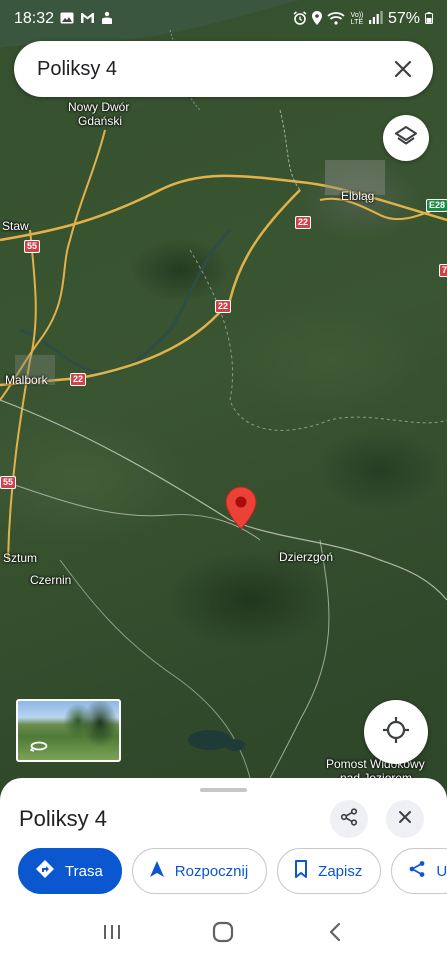 This screenshot has width=447, height=960. I want to click on signal-icon, so click(375, 19).